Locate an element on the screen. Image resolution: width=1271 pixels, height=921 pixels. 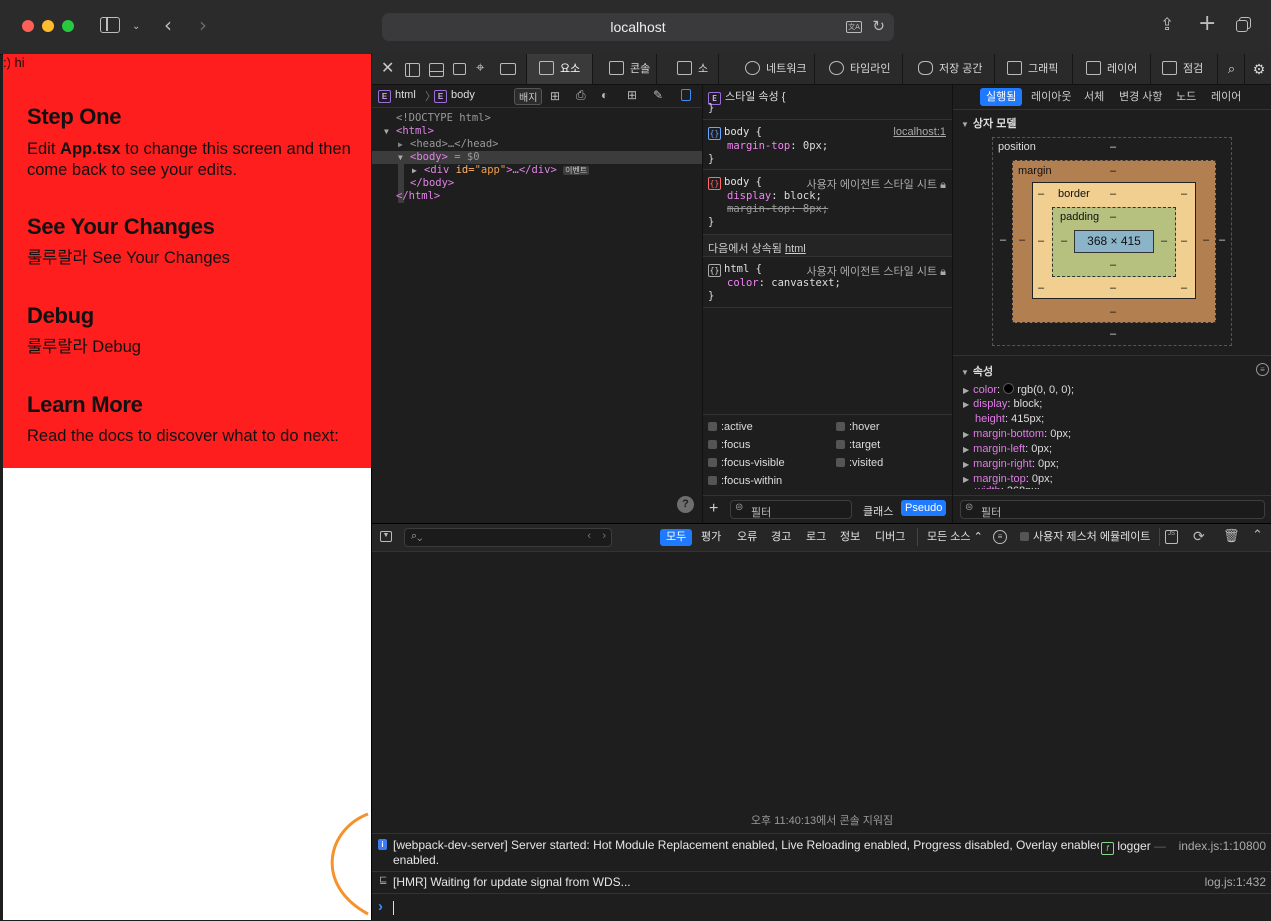
previous-result-icon: ‹ is located at coordinates (589, 536).